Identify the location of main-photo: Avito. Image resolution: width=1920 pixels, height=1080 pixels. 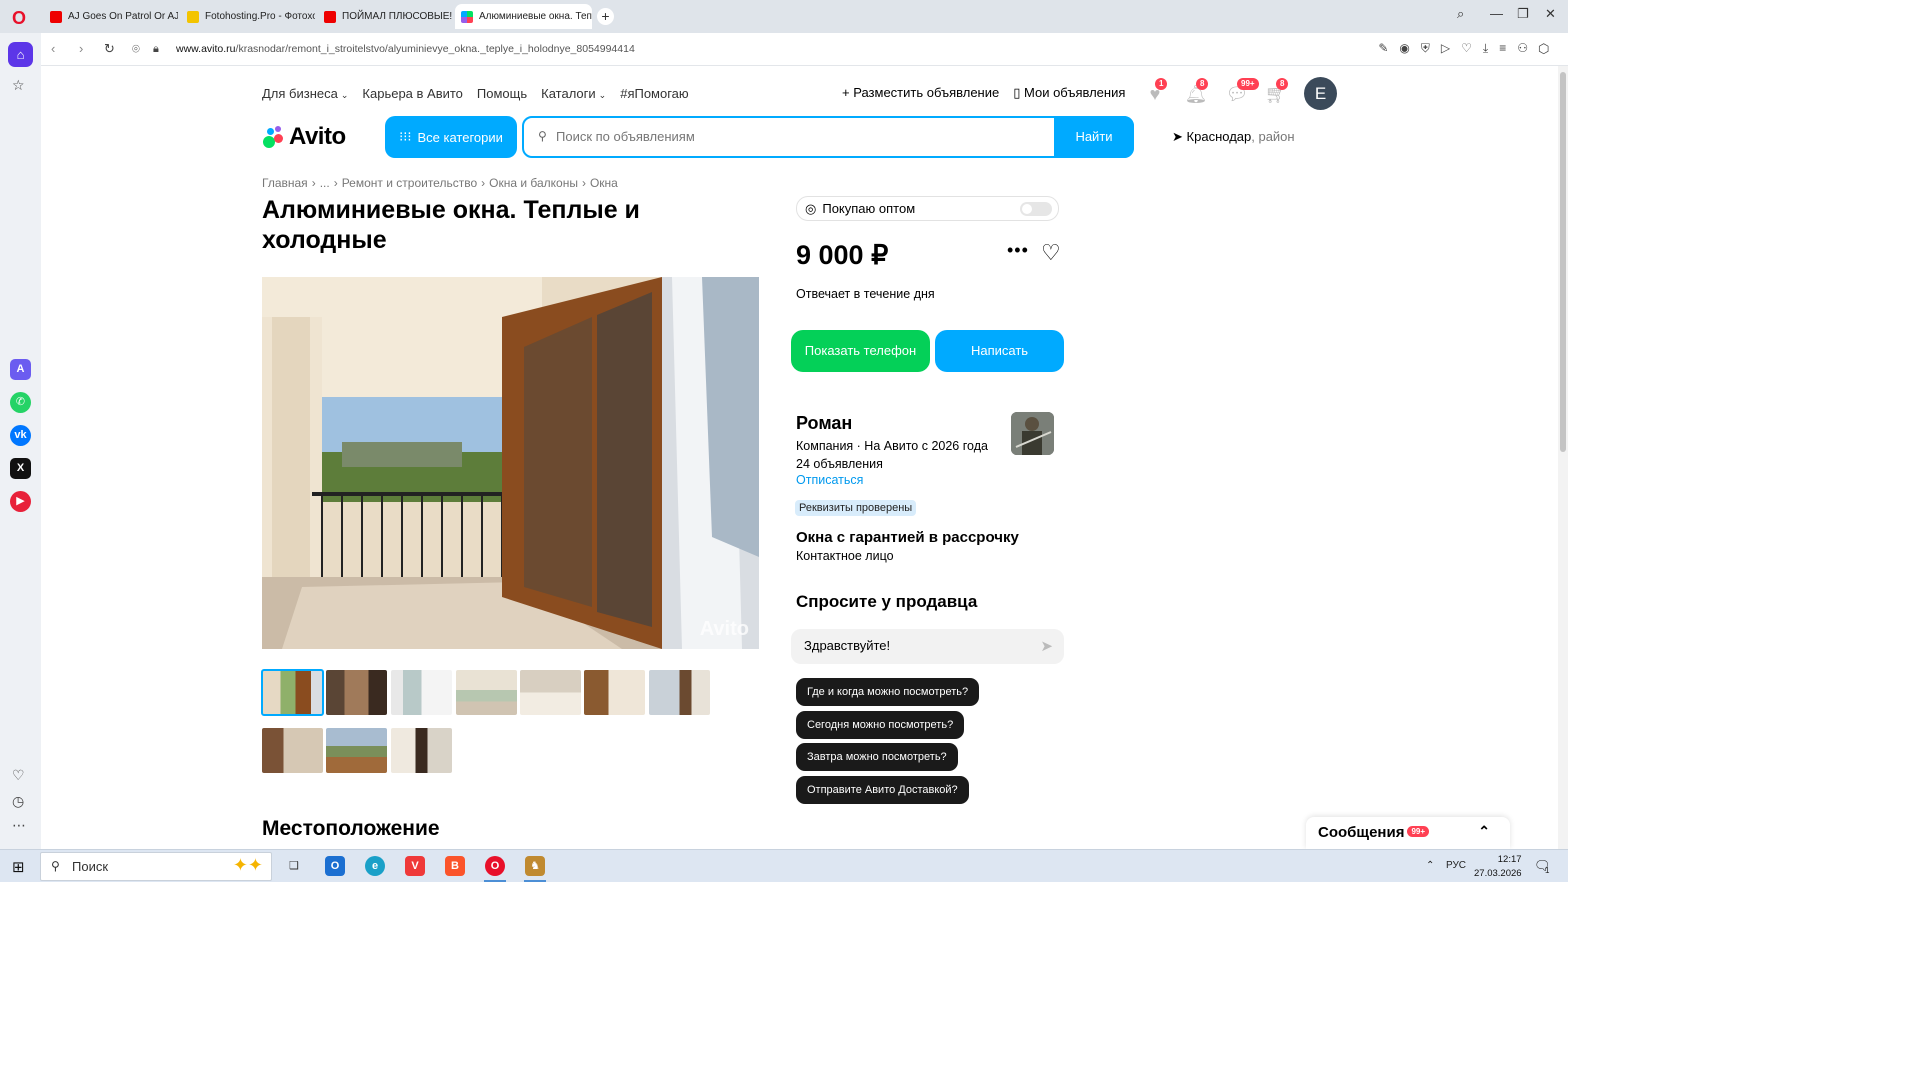
(510, 463).